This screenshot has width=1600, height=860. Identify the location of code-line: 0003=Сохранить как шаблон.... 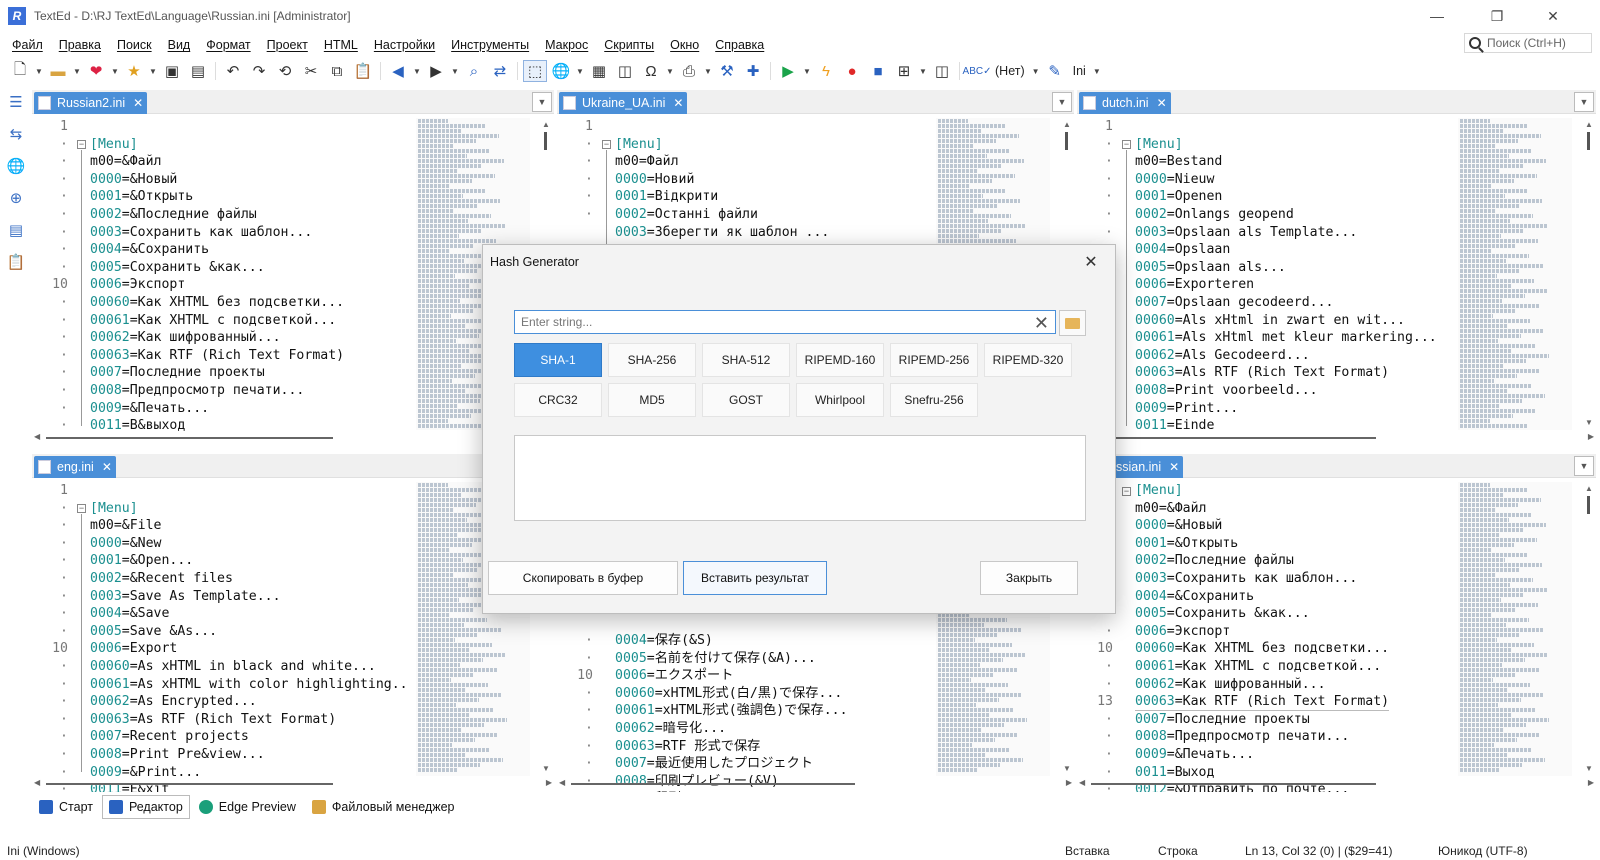
(217, 233).